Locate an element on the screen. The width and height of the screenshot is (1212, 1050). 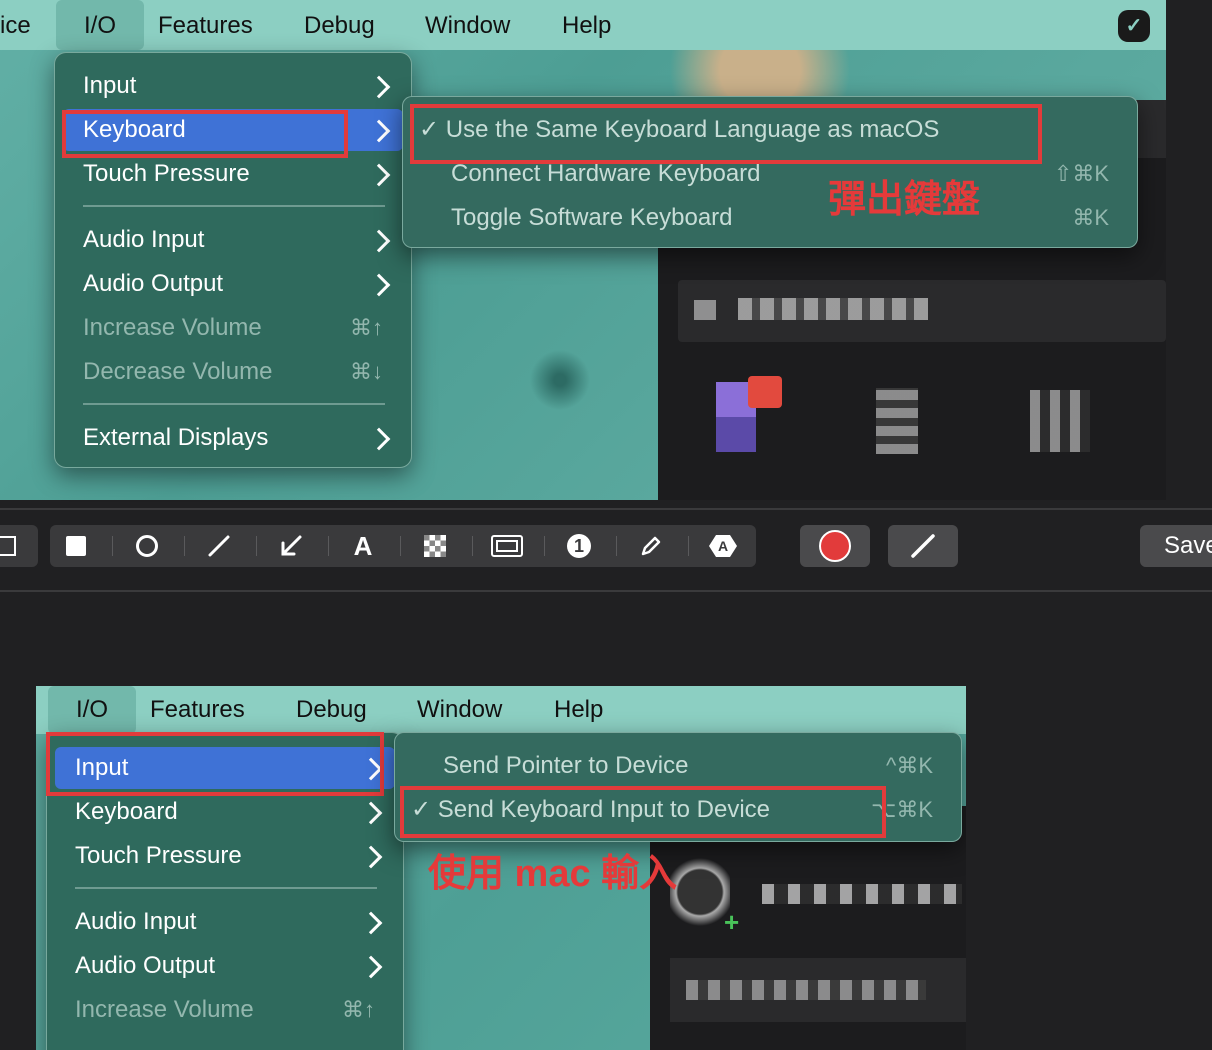
rectangle-frame-icon is located at coordinates (507, 546).